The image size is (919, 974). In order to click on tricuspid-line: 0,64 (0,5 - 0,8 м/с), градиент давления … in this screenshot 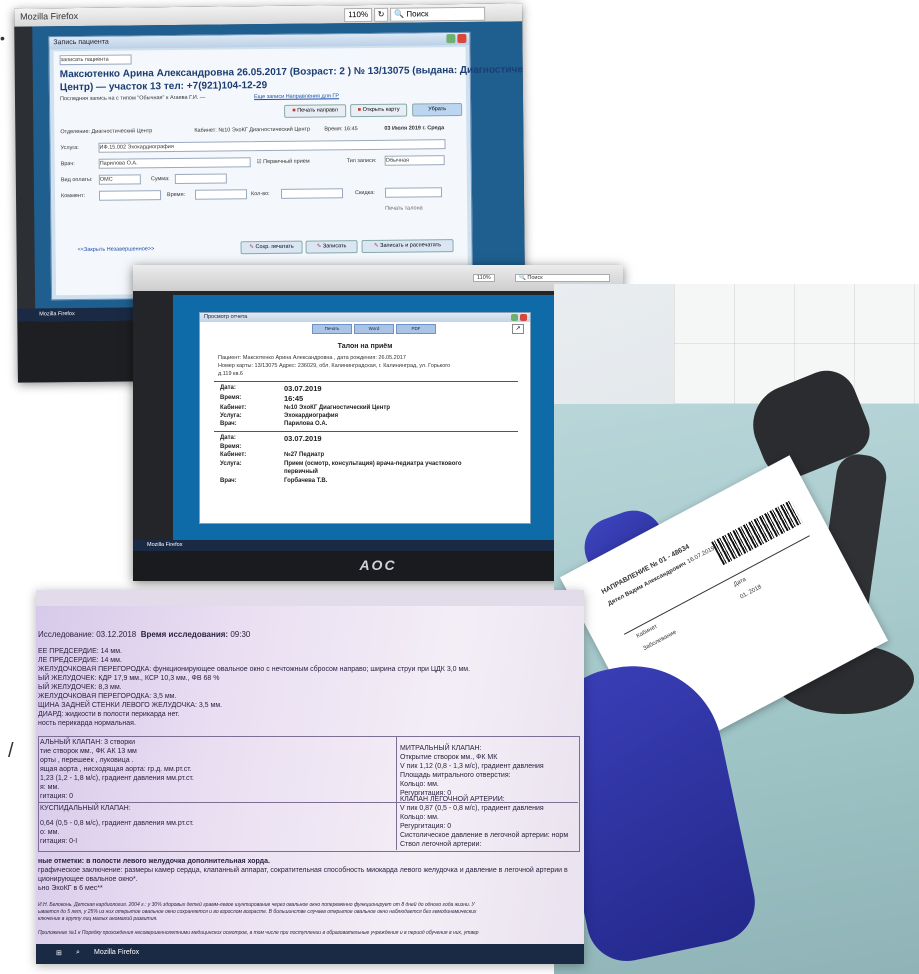, I will do `click(117, 823)`.